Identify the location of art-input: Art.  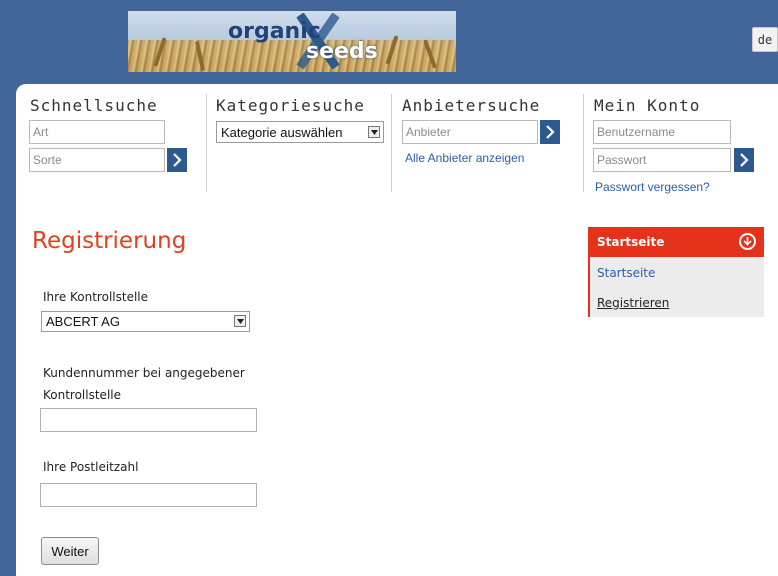
(97, 132).